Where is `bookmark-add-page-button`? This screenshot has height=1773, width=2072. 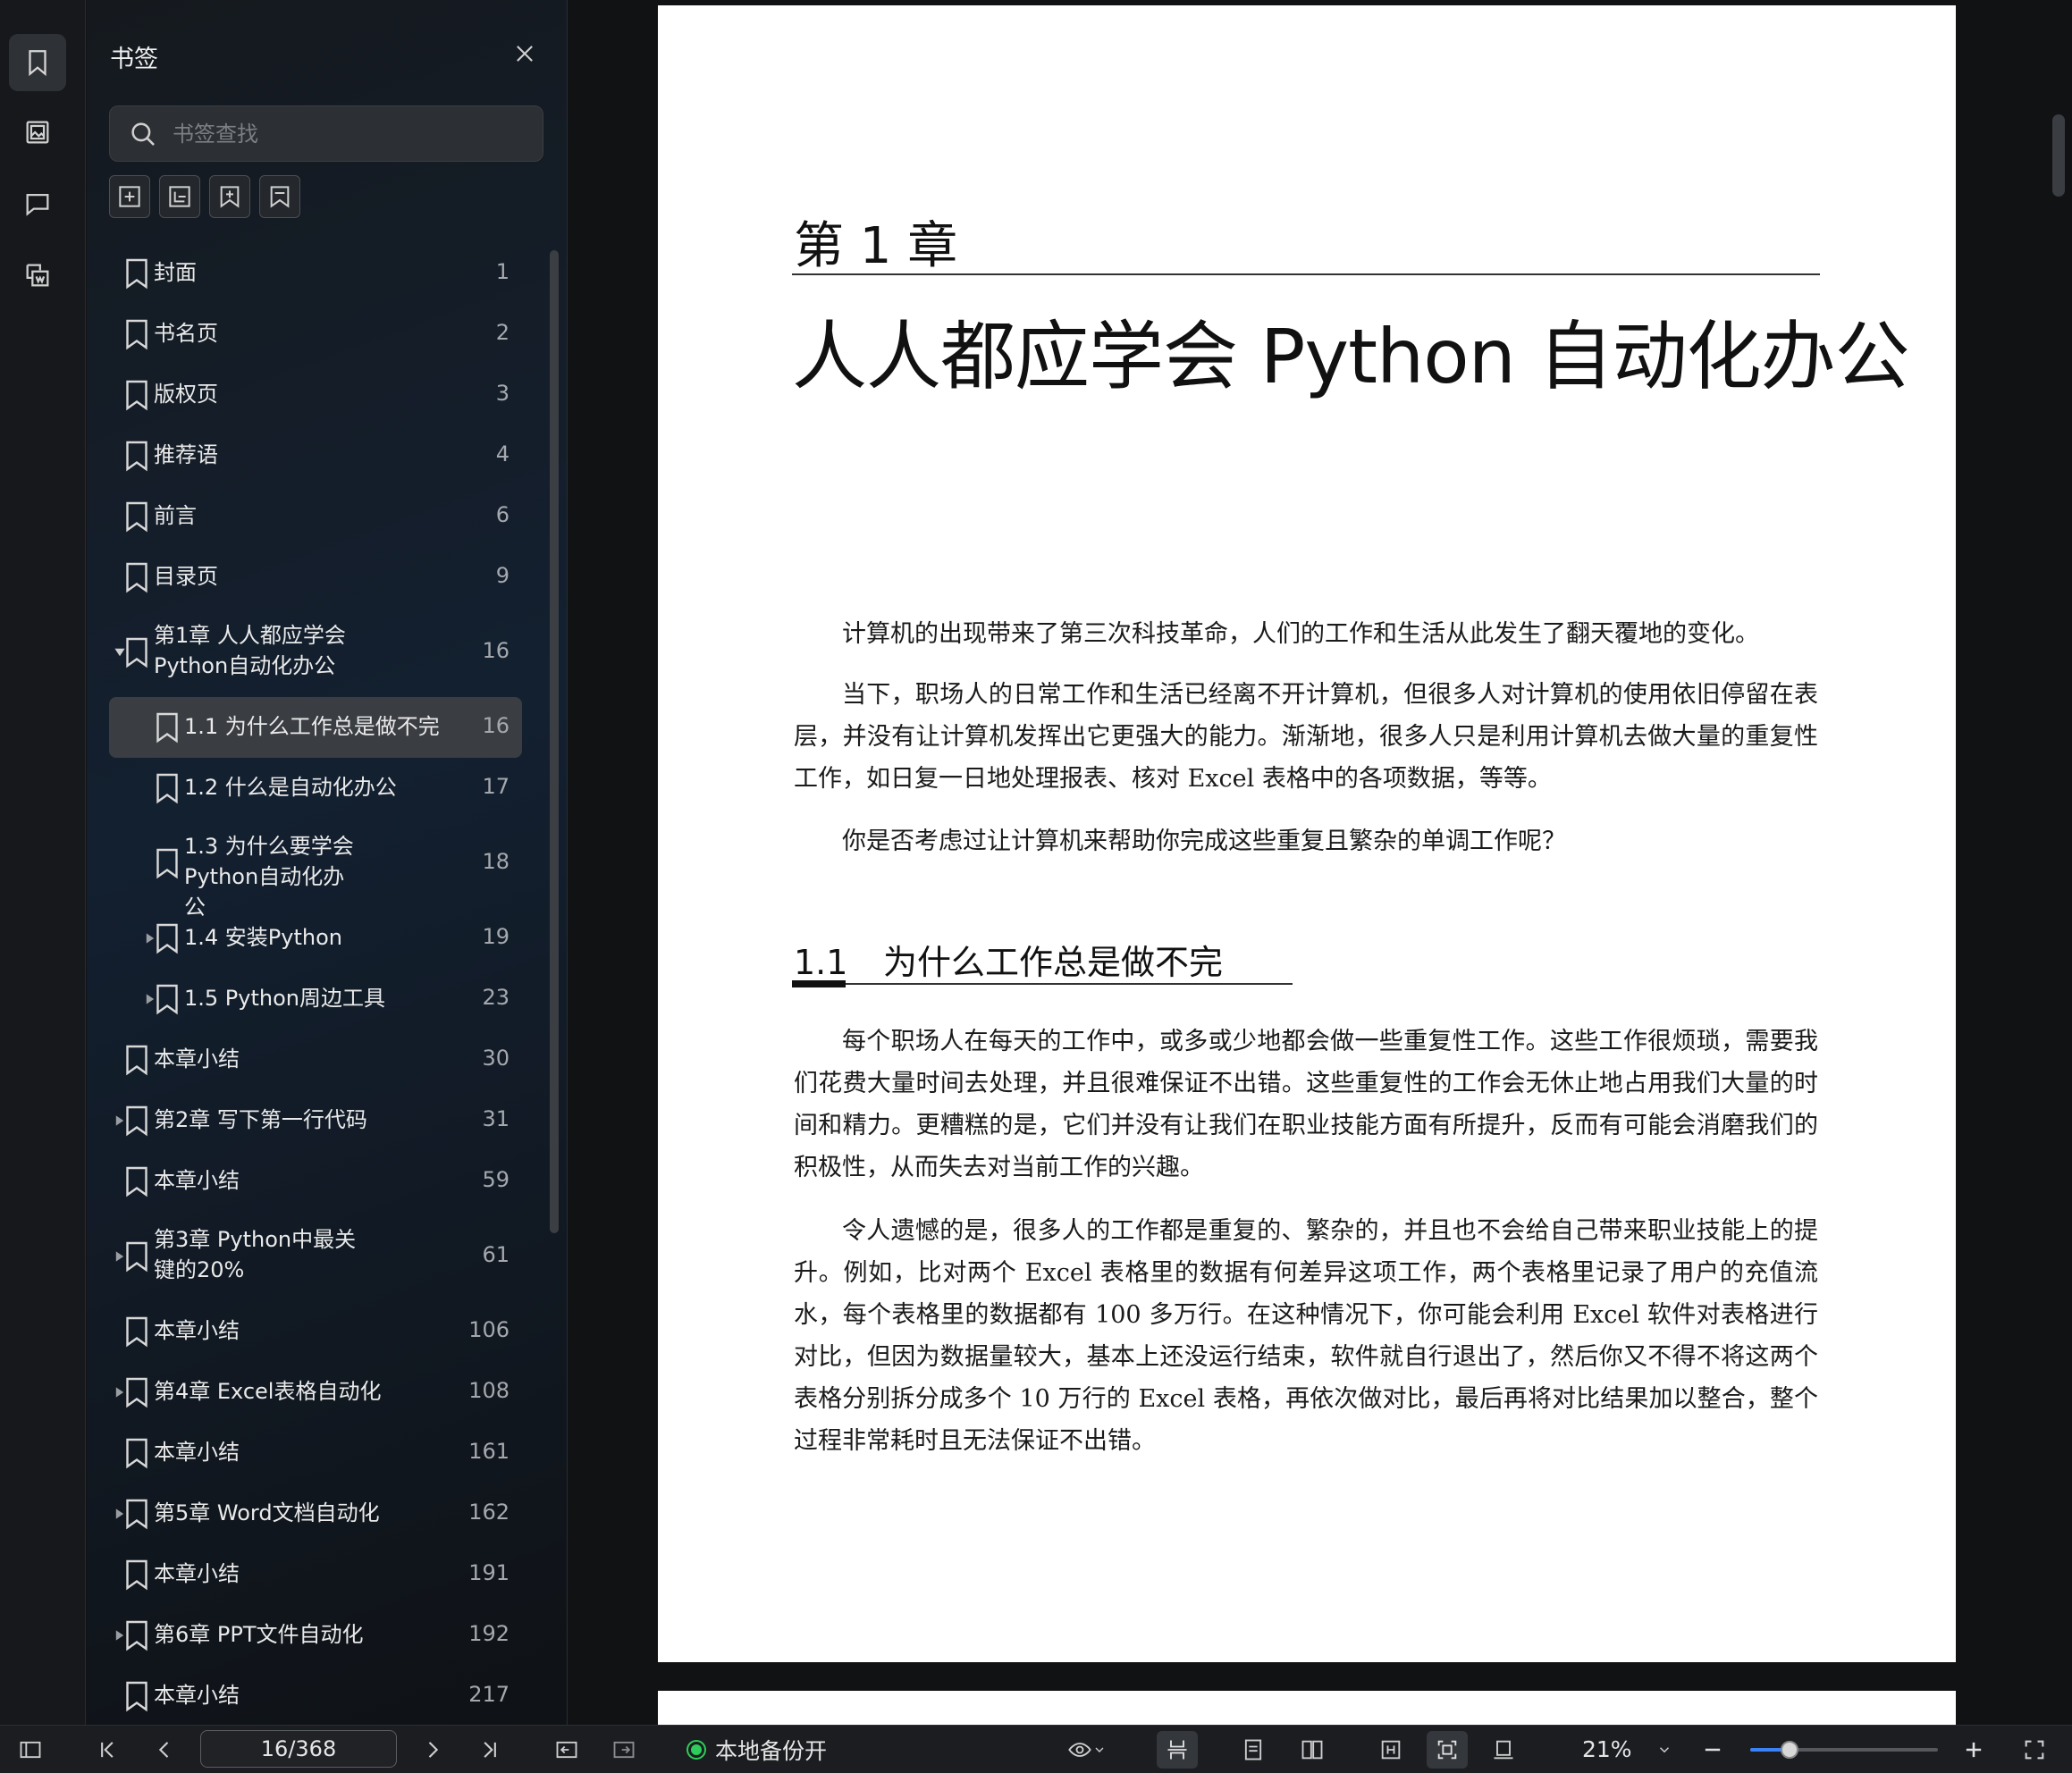 bookmark-add-page-button is located at coordinates (230, 197).